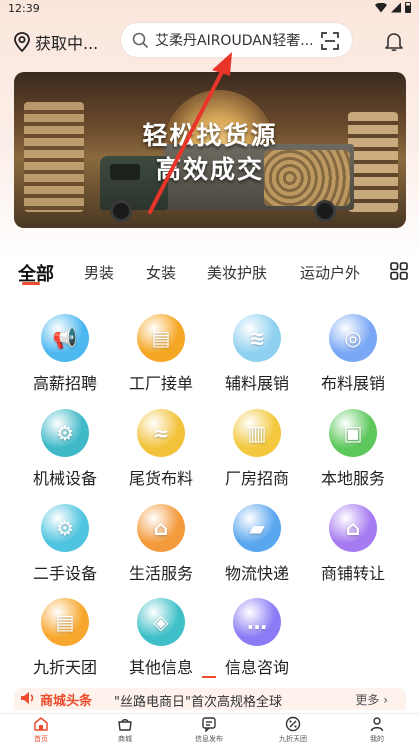  What do you see at coordinates (125, 739) in the screenshot?
I see `nav-label: 商城` at bounding box center [125, 739].